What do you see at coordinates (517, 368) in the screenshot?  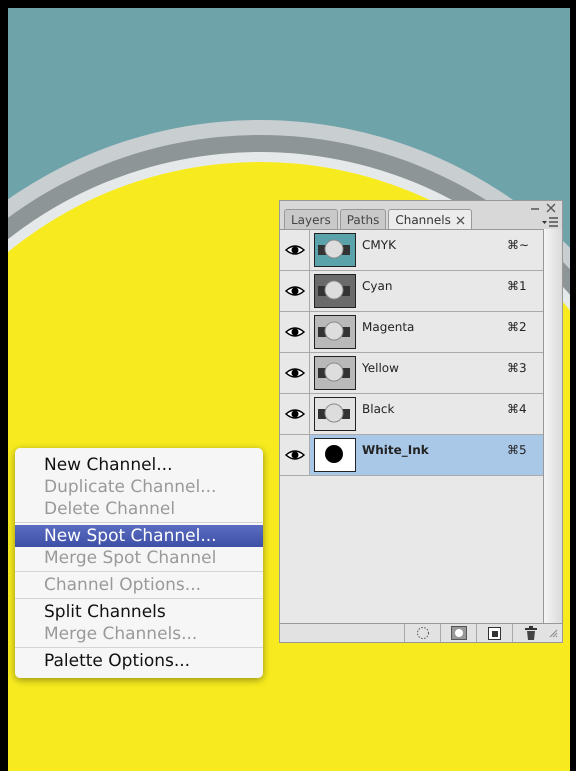 I see `shortcut-label: ⌘3` at bounding box center [517, 368].